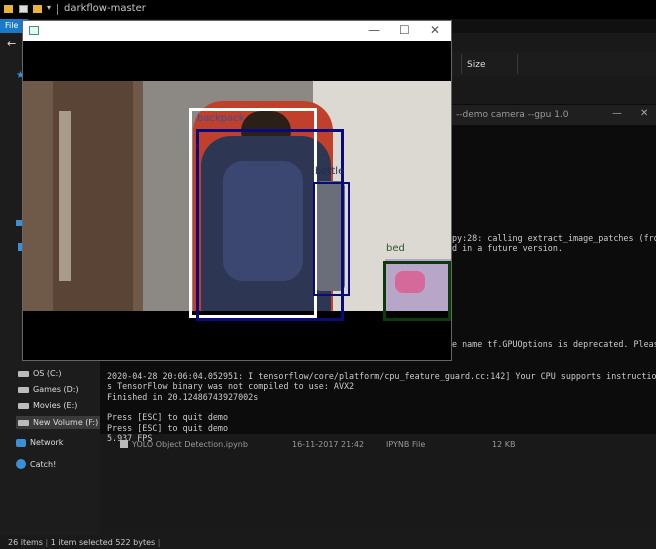  I want to click on status-selection: 1 item selected 522 bytes, so click(103, 542).